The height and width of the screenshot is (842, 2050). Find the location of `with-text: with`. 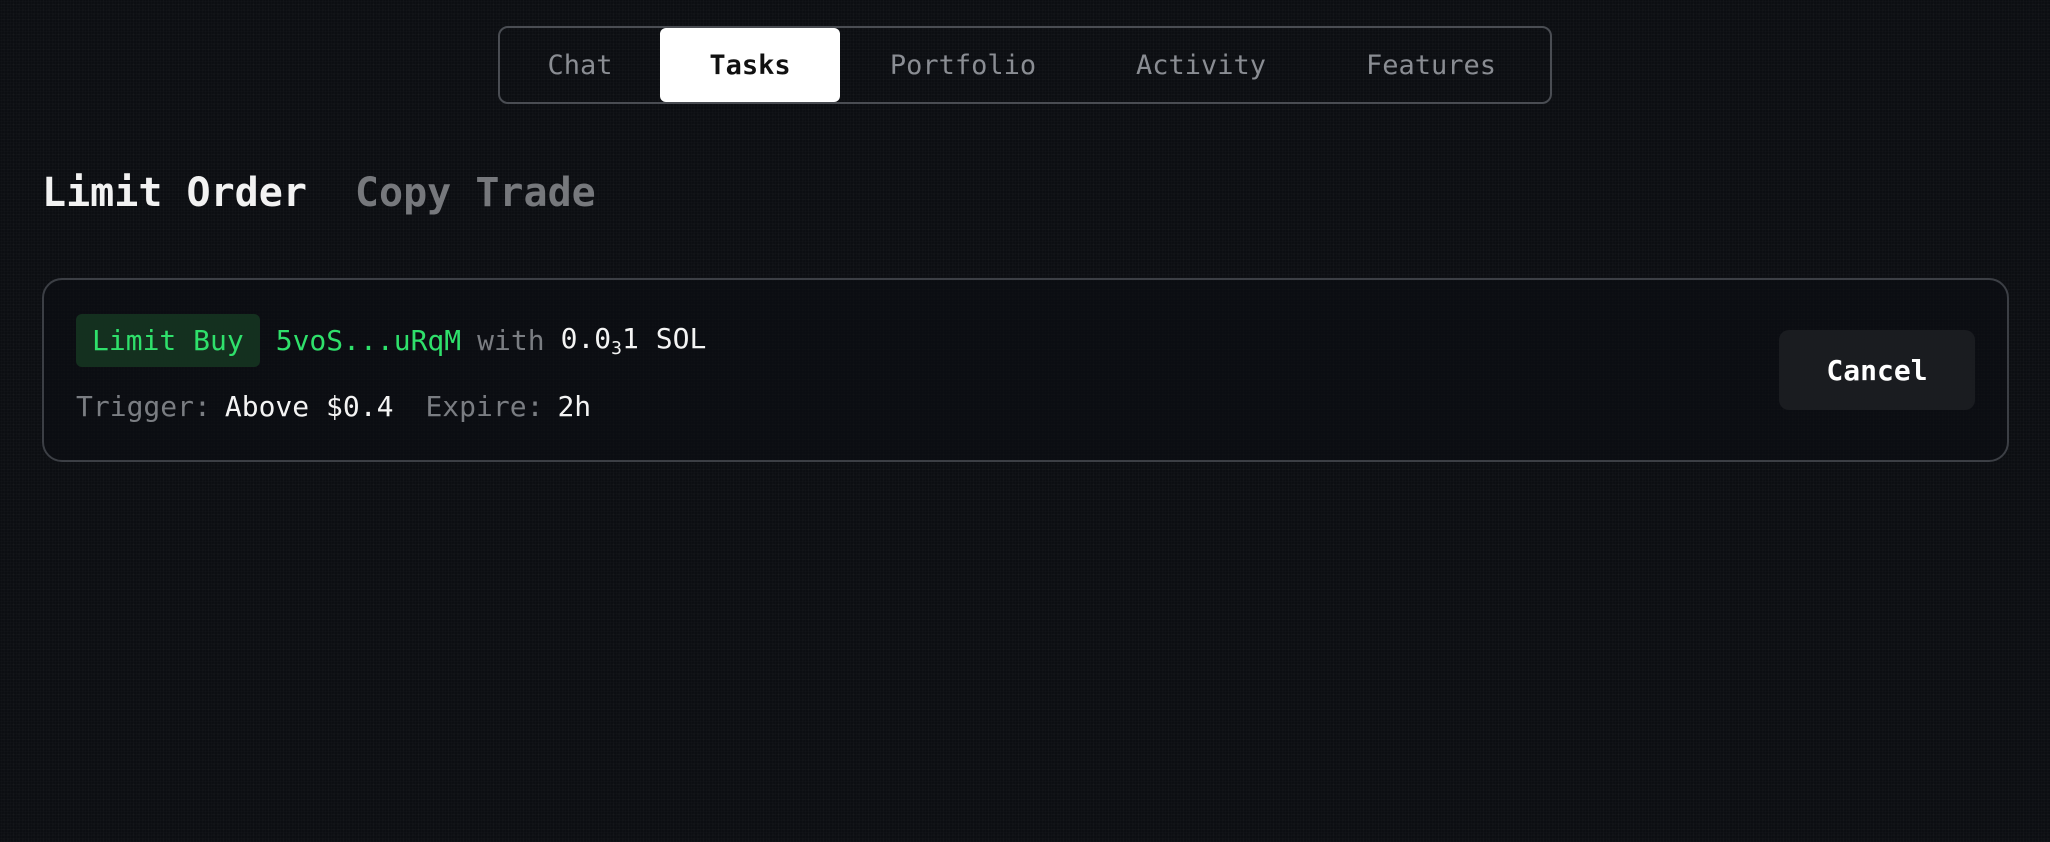

with-text: with is located at coordinates (511, 340).